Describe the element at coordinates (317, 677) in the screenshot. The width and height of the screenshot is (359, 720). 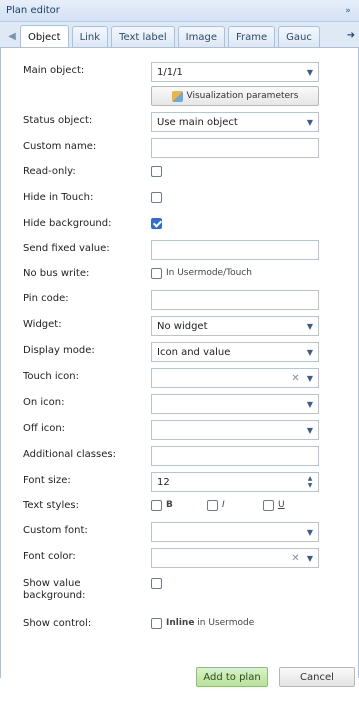
I see `cancel-button: Cancel` at that location.